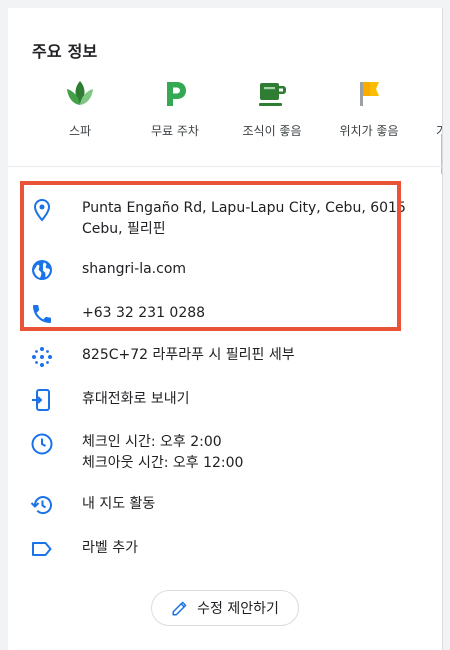 The image size is (450, 650). What do you see at coordinates (272, 131) in the screenshot?
I see `amenity-label: 조식이 좋음` at bounding box center [272, 131].